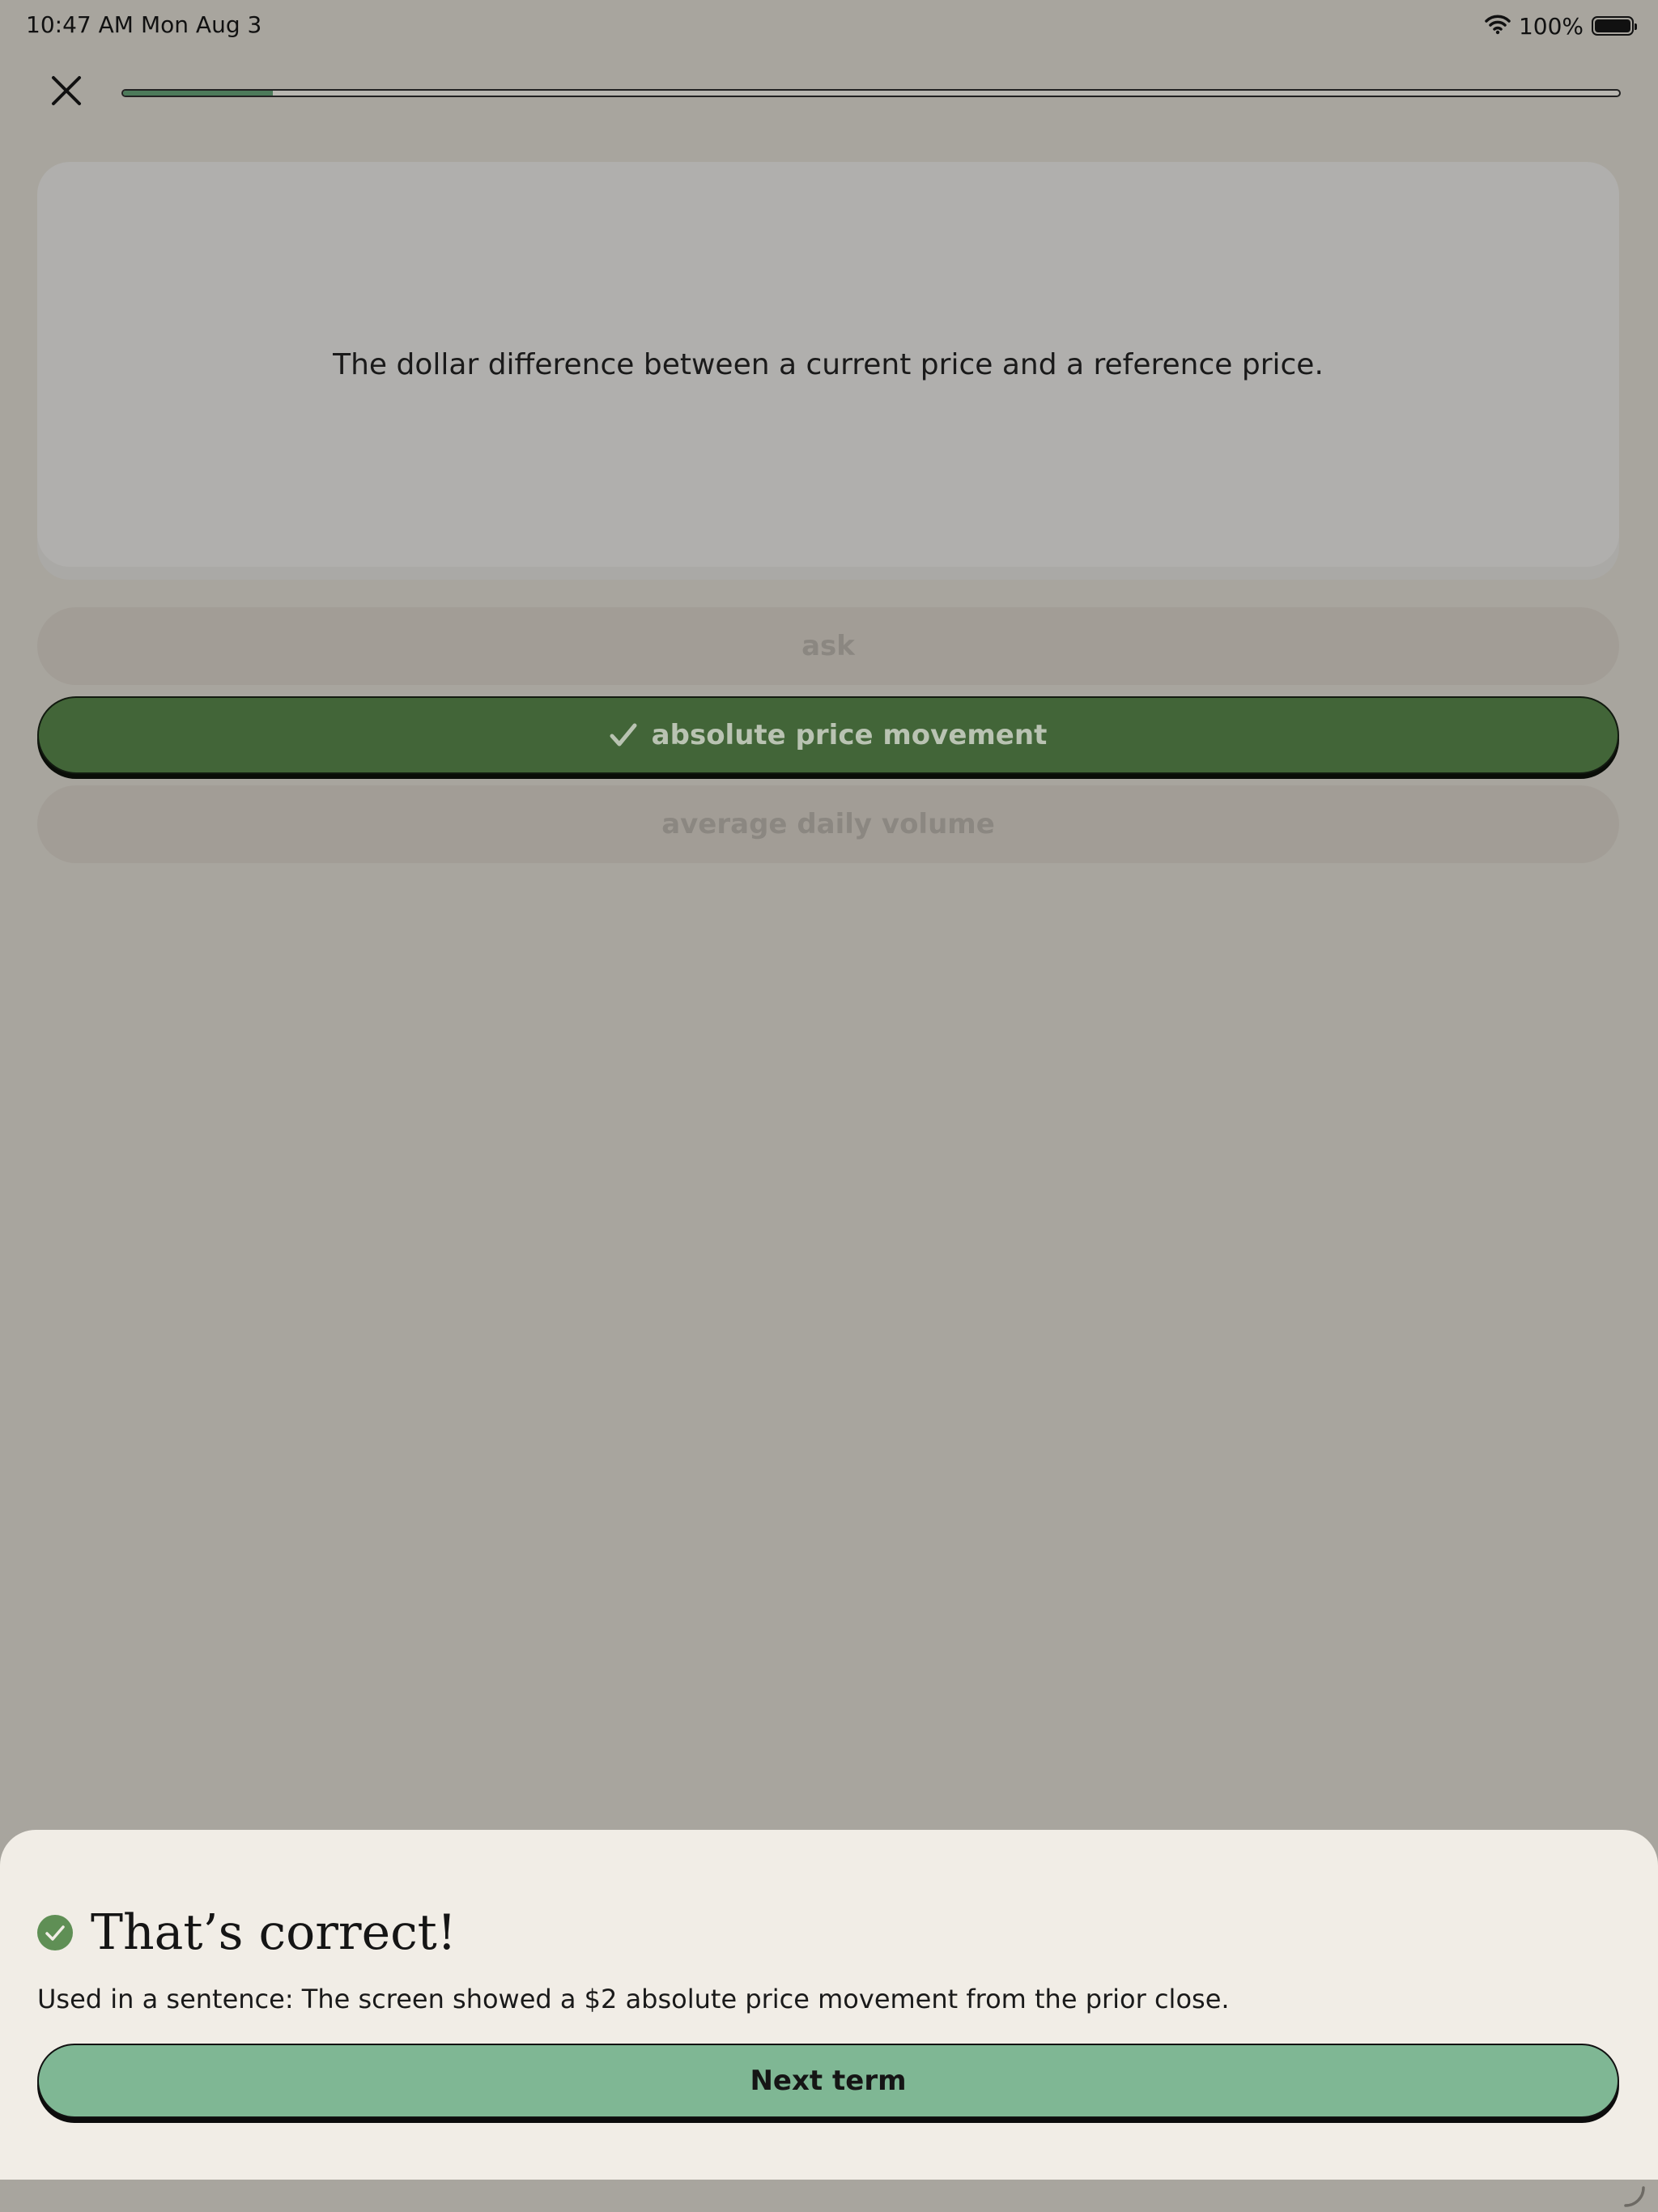 The image size is (1658, 2212). I want to click on next-term-label: Next term, so click(828, 2081).